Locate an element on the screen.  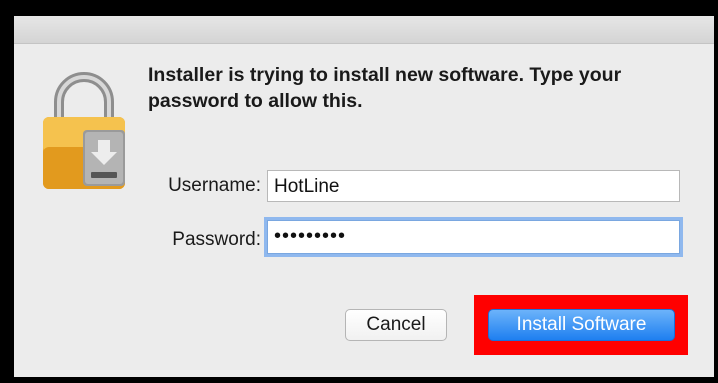
cancel-button: Cancel is located at coordinates (396, 325).